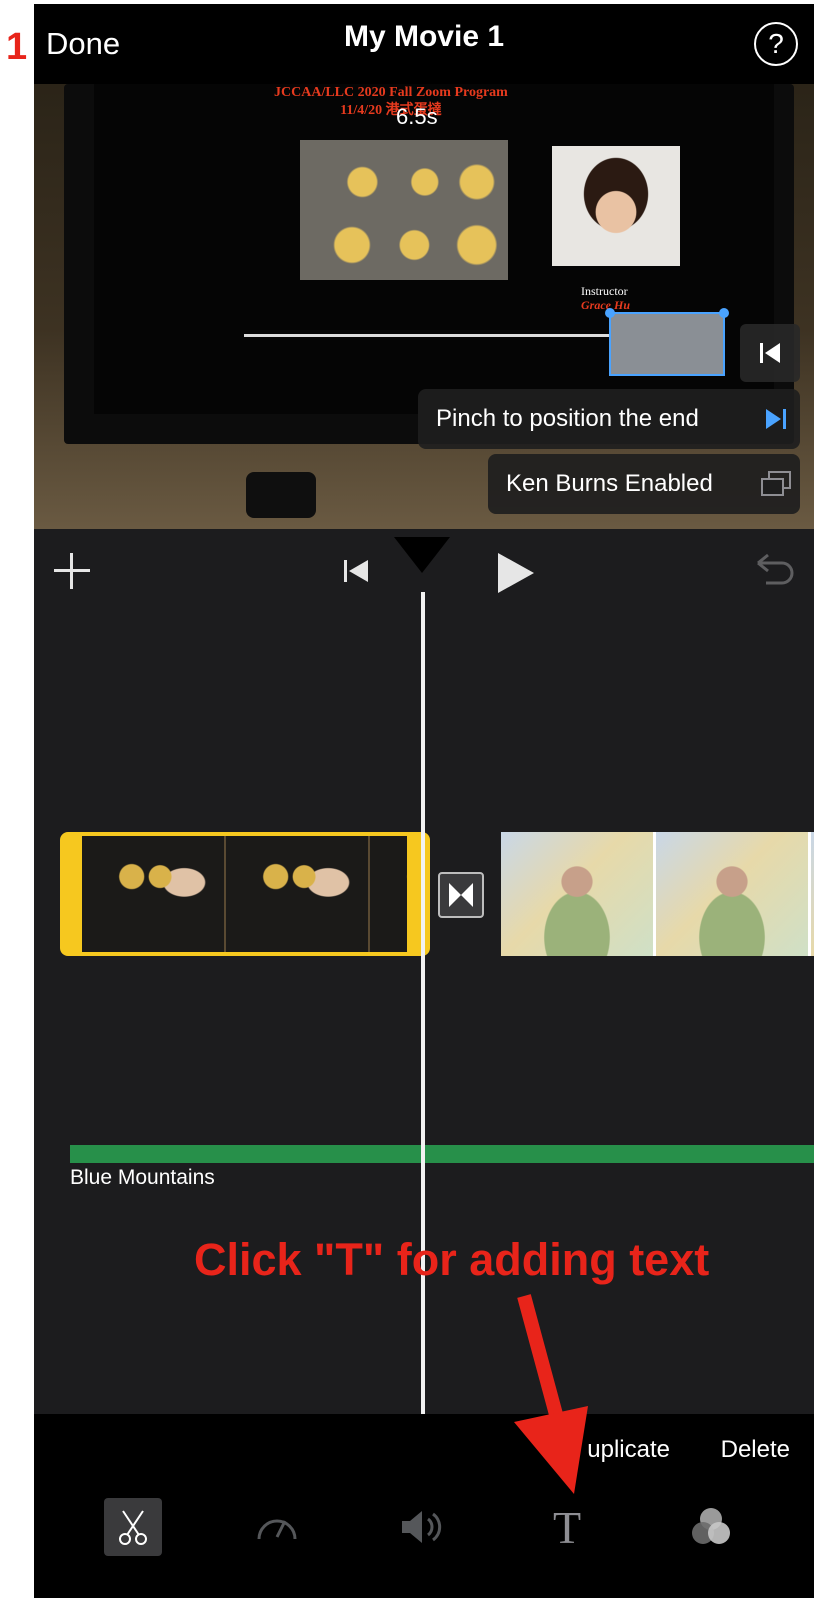 This screenshot has height=1598, width=829. What do you see at coordinates (551, 1394) in the screenshot?
I see `instruction-arrow-icon` at bounding box center [551, 1394].